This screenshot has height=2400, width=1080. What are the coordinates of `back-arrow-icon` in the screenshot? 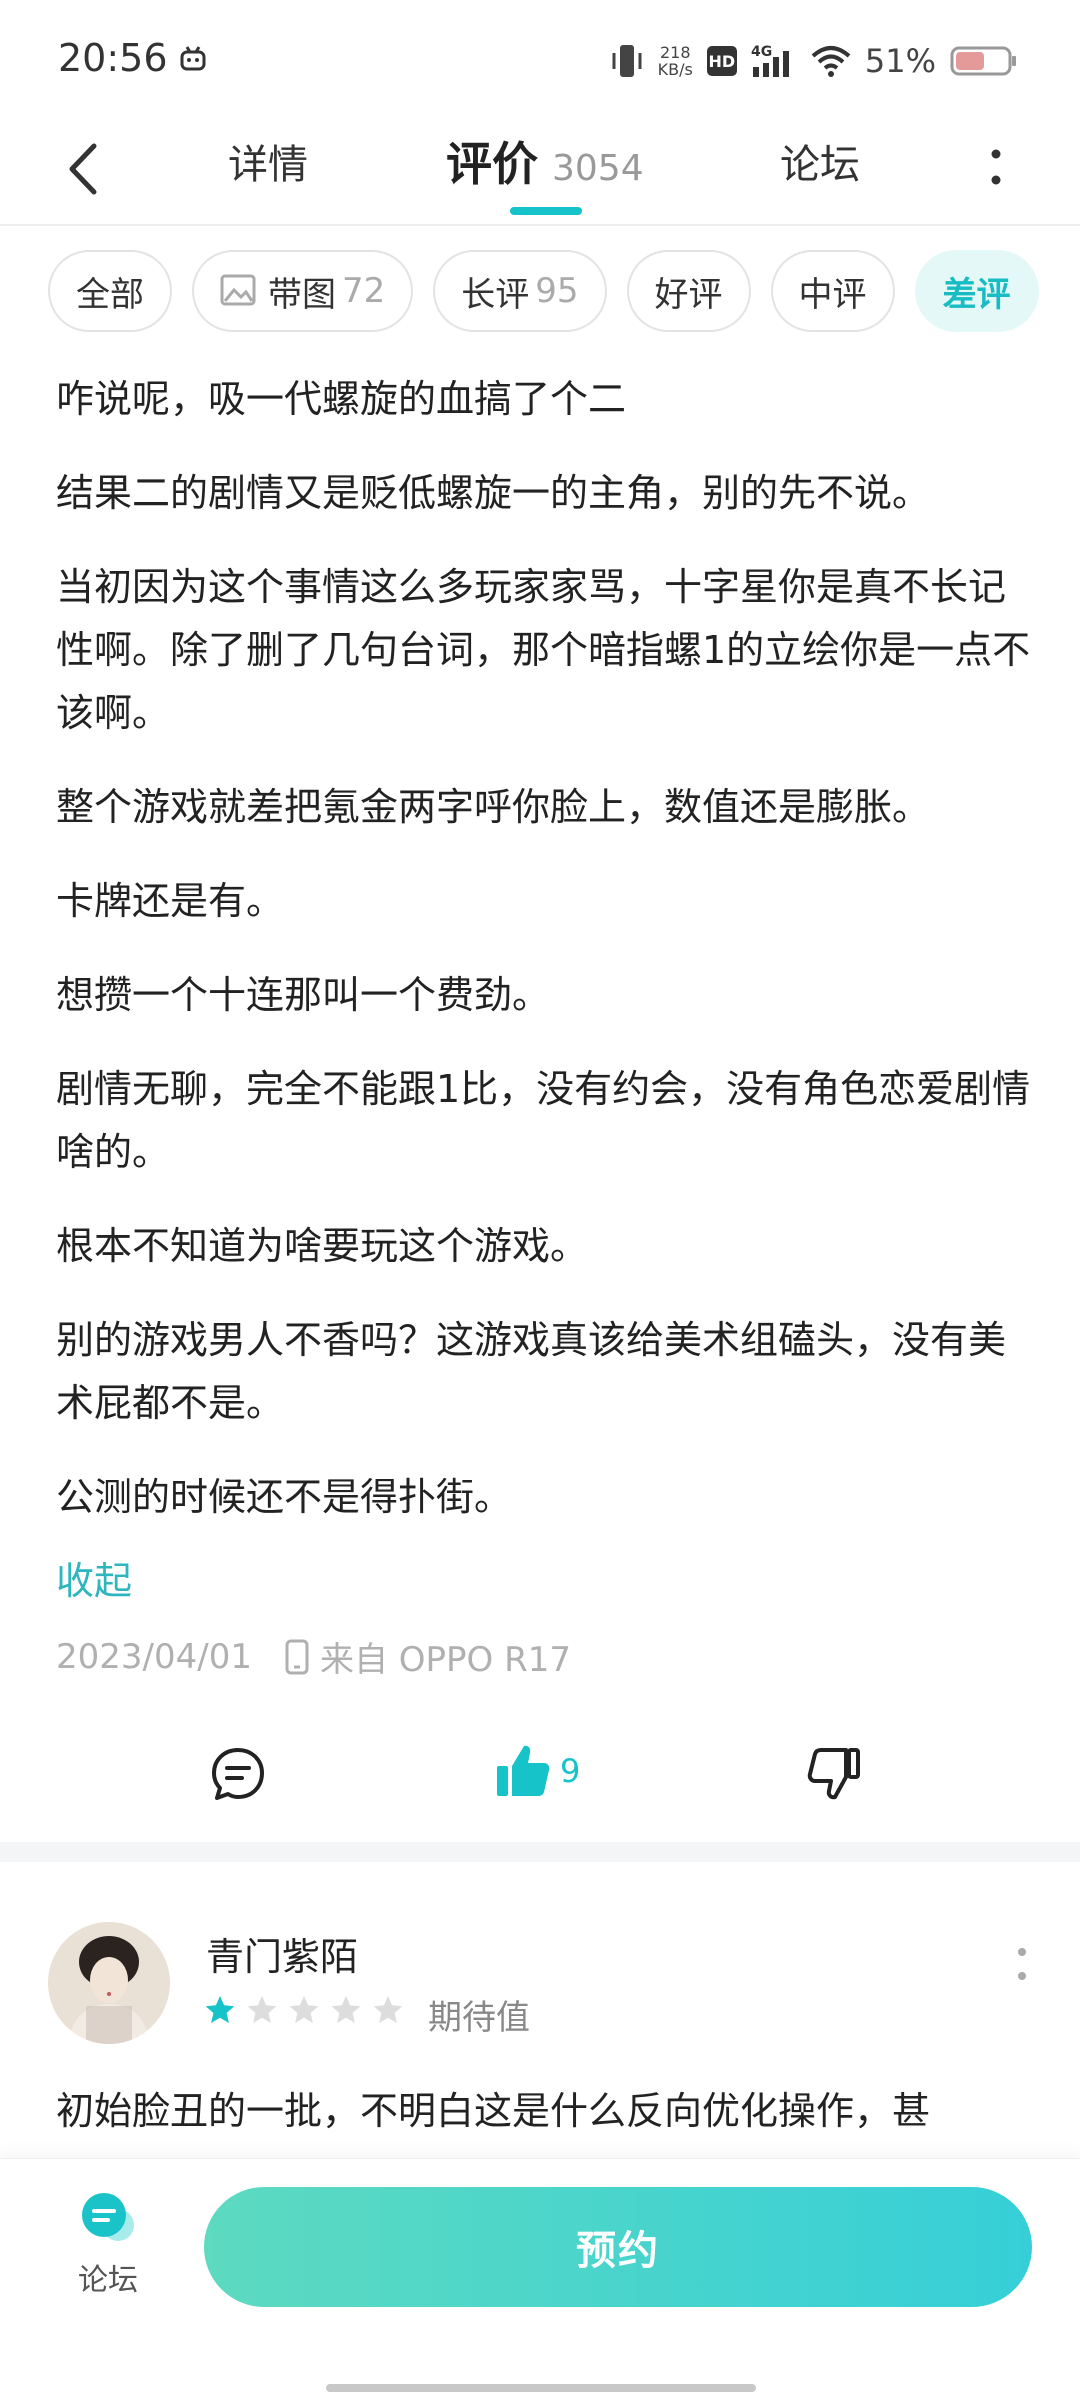 It's located at (84, 169).